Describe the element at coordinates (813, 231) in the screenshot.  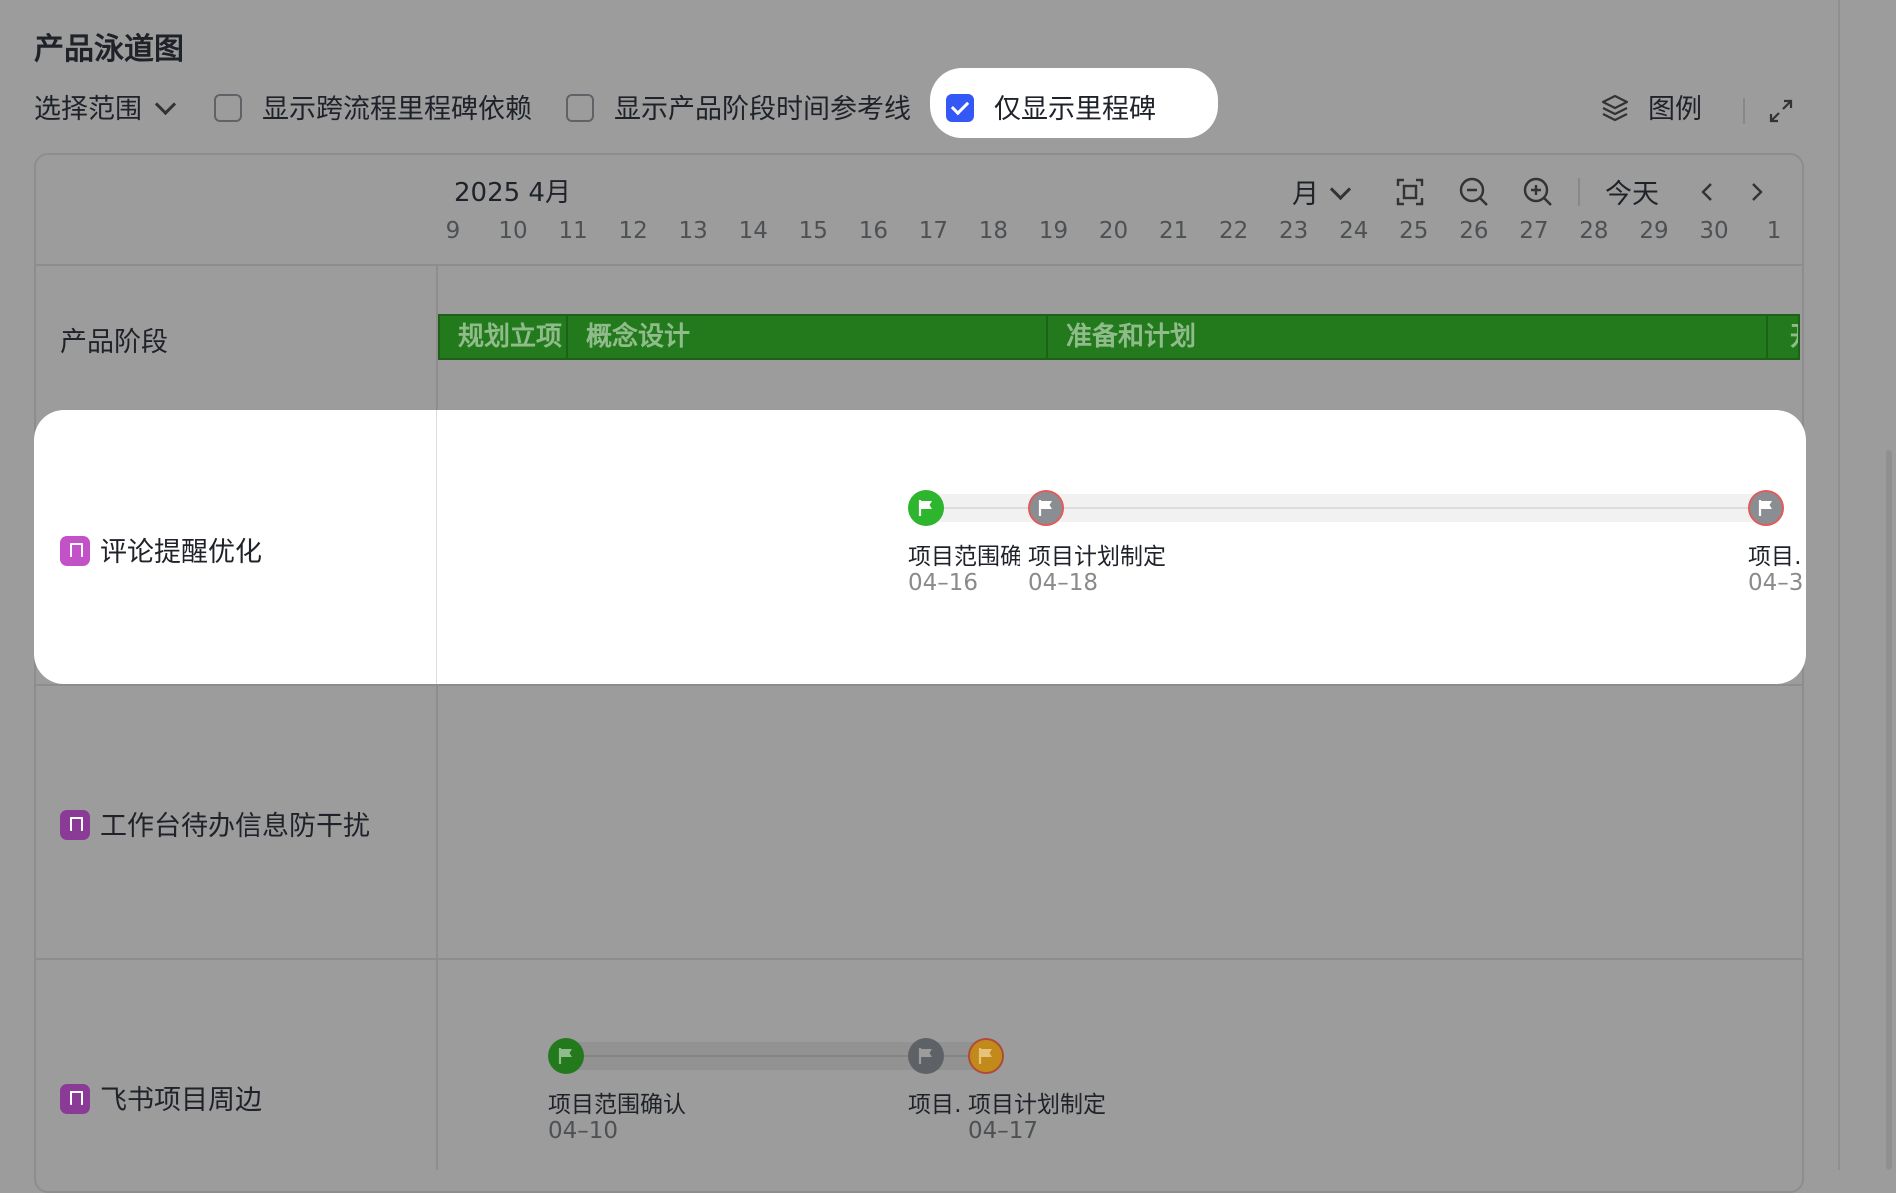
I see `timeline-day: 15` at that location.